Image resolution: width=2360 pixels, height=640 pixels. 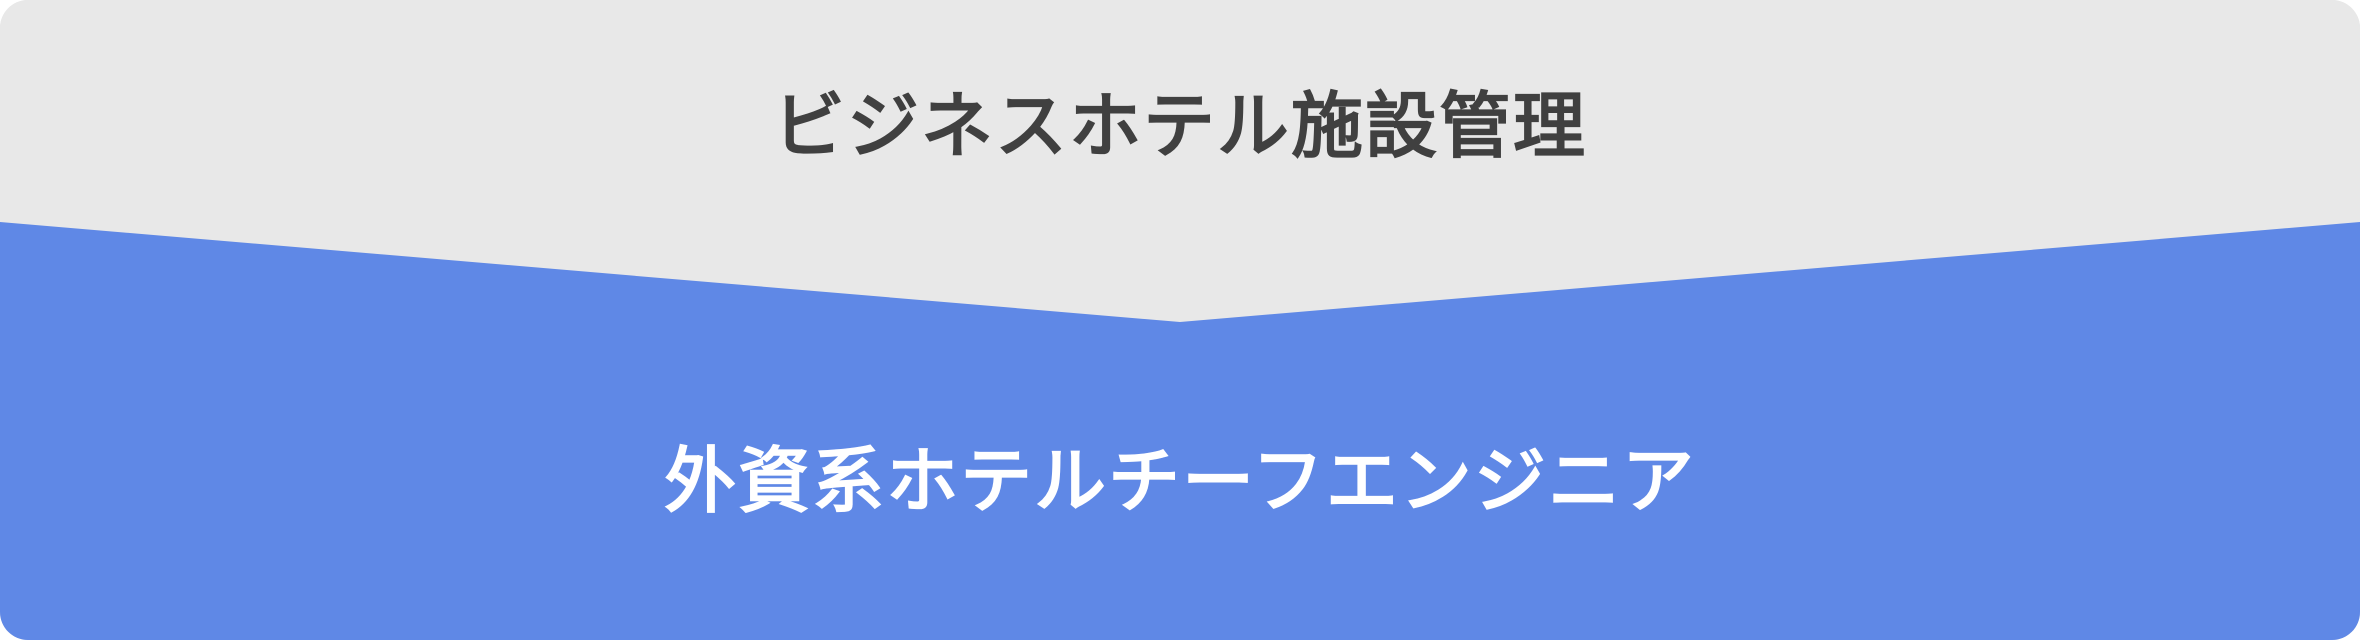 I want to click on previous-role-label: ビジネスホテル施設管理, so click(x=1179, y=126).